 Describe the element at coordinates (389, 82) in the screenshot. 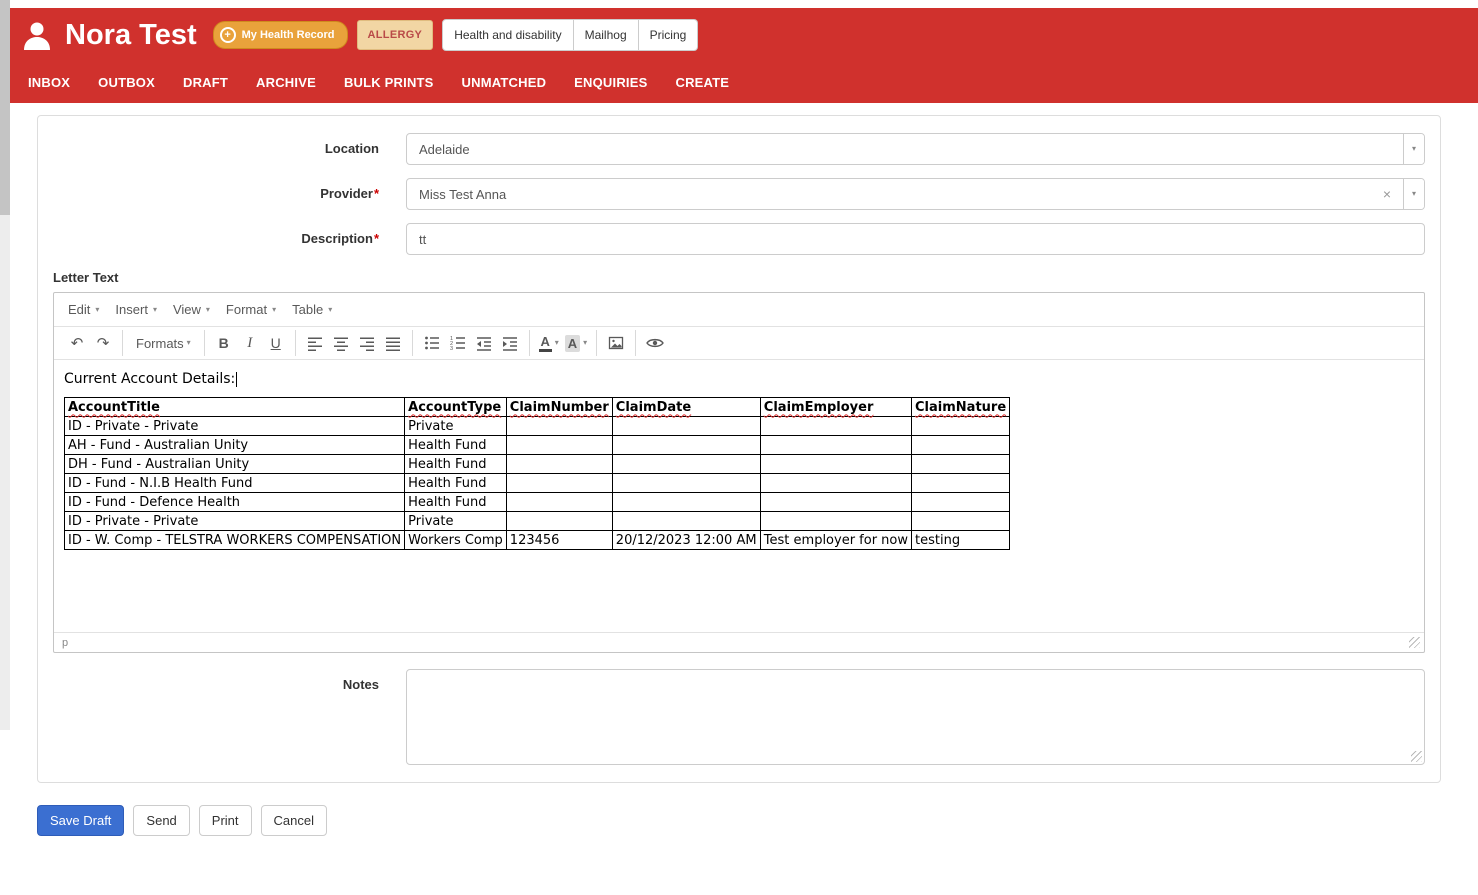

I see `nav-item-bulk-prints: BULK PRINTS` at that location.